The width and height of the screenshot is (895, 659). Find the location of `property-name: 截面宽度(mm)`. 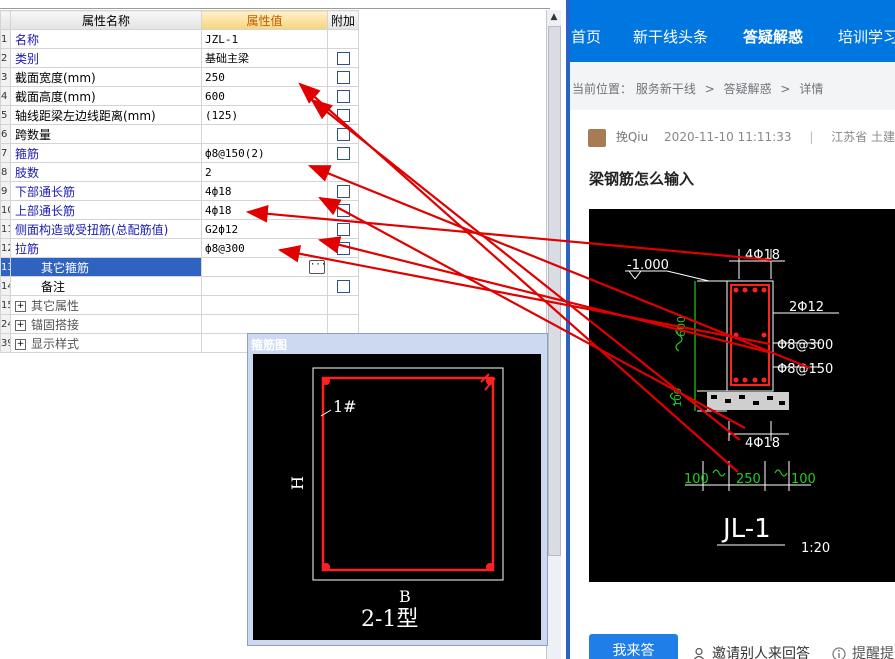

property-name: 截面宽度(mm) is located at coordinates (106, 77).